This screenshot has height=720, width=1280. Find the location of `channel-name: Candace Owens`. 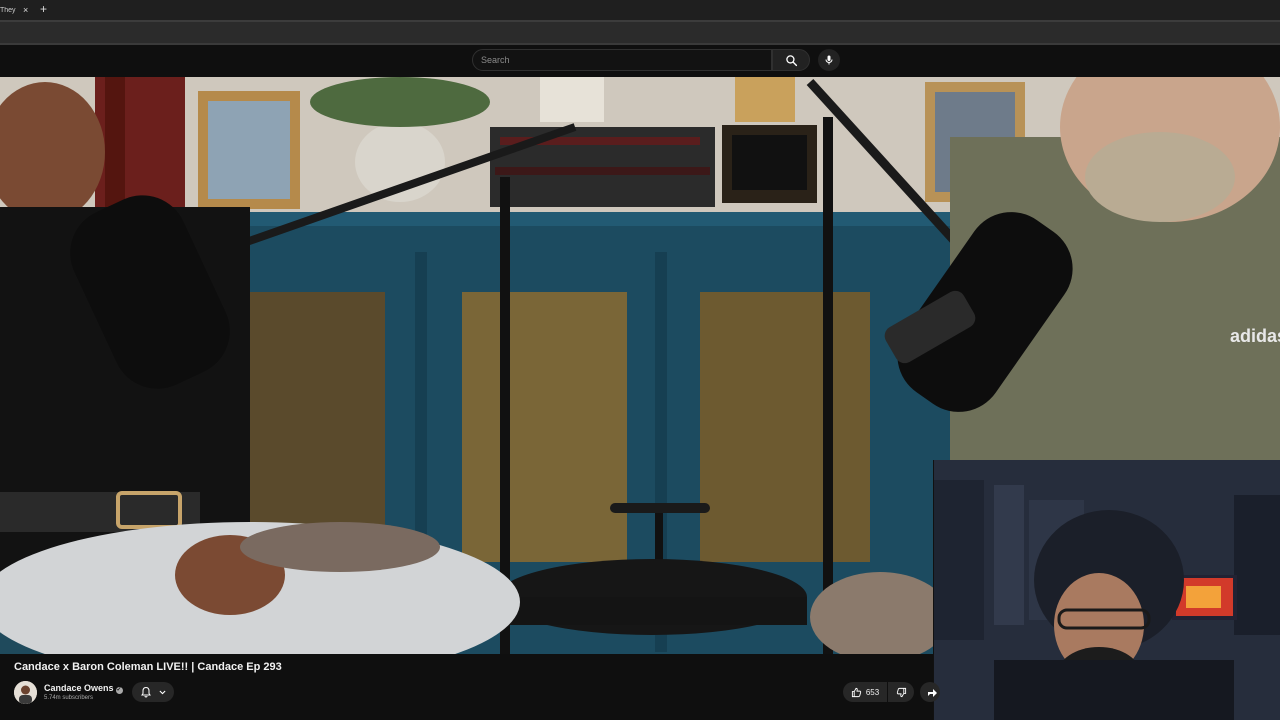

channel-name: Candace Owens is located at coordinates (79, 688).